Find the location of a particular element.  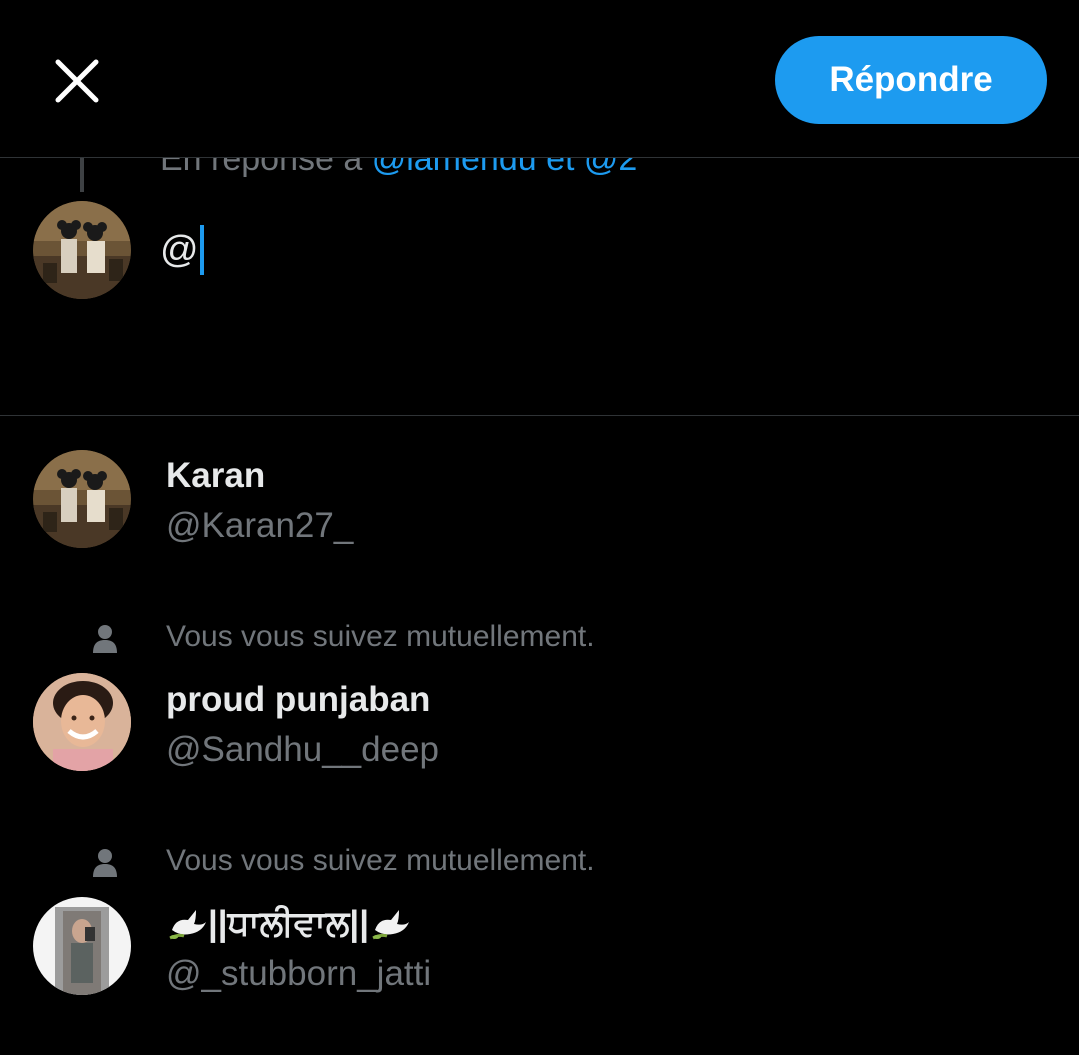

compose-text: @ is located at coordinates (179, 249).